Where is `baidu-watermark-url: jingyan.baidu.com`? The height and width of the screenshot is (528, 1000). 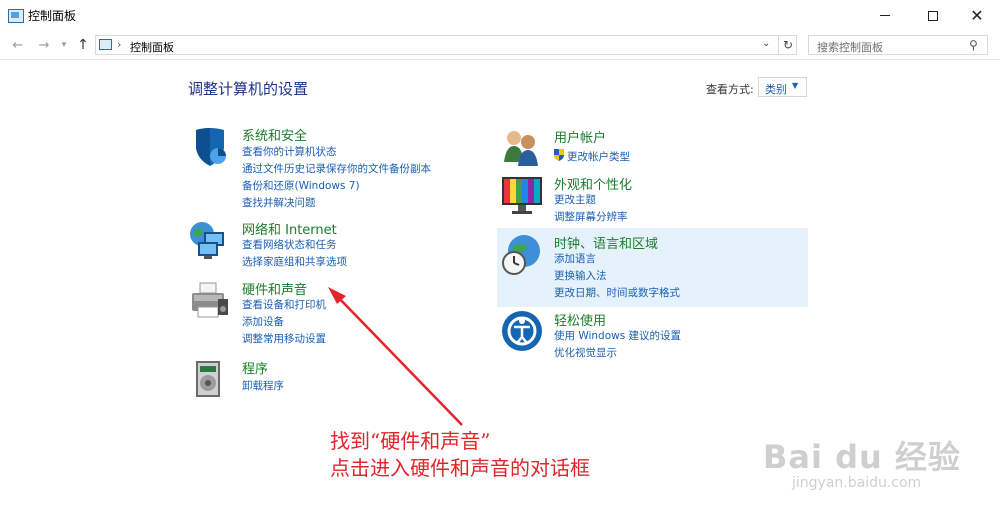 baidu-watermark-url: jingyan.baidu.com is located at coordinates (857, 483).